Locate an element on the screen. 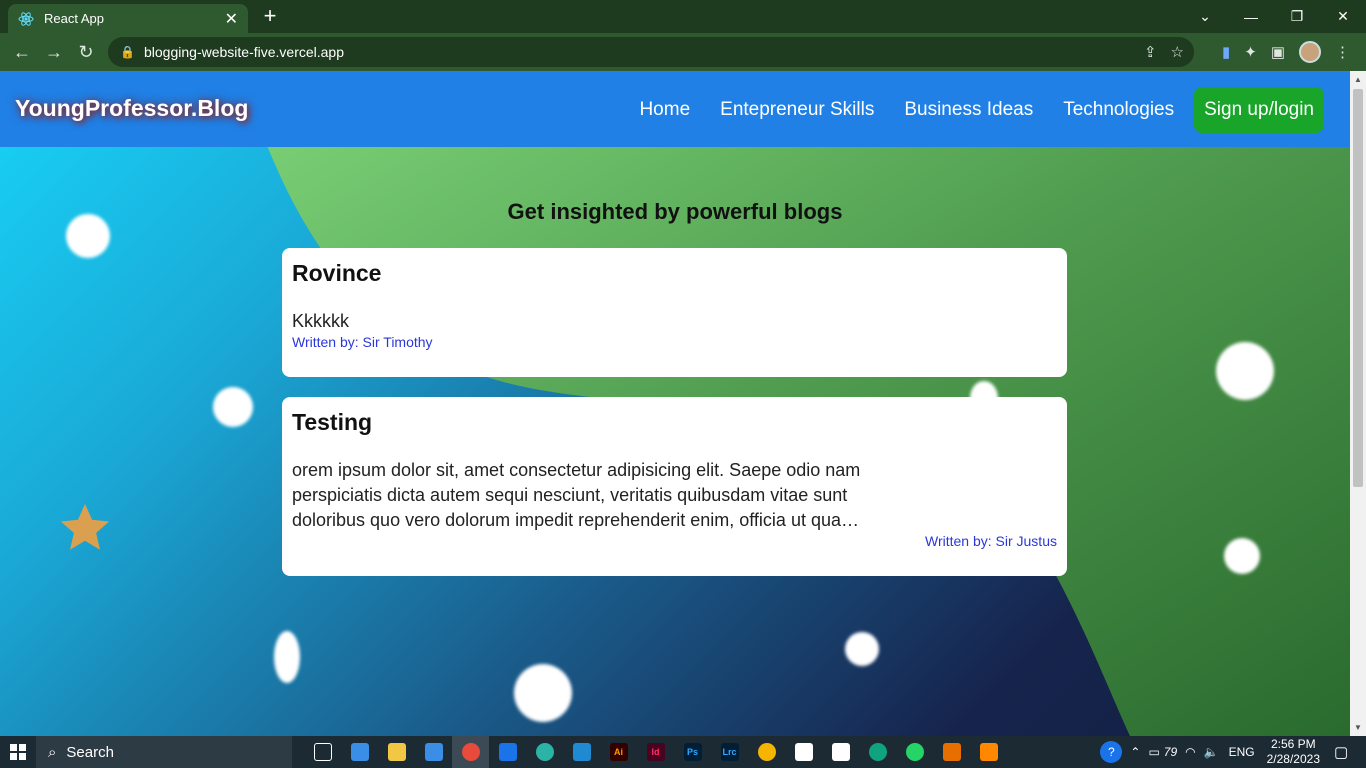  system-tray: ? ⌃ ▭ 79 ◠ 🔈 ENG 2:56 PM 2/28/2023 ▢ is located at coordinates (1233, 752).